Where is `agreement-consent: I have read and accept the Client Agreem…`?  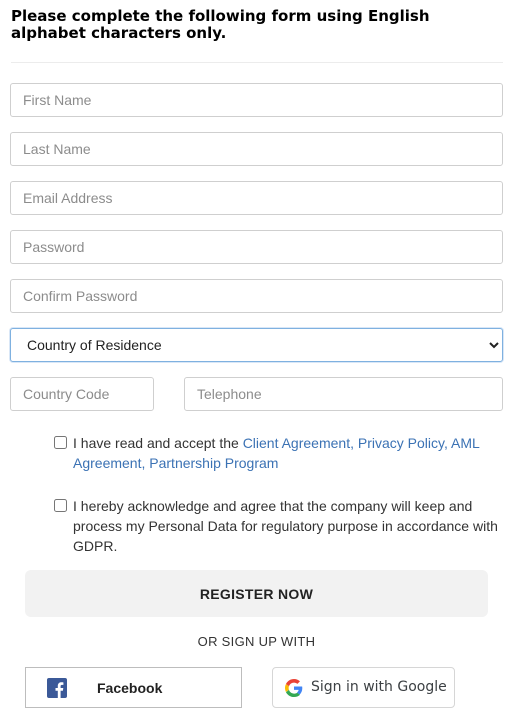 agreement-consent: I have read and accept the Client Agreem… is located at coordinates (279, 454).